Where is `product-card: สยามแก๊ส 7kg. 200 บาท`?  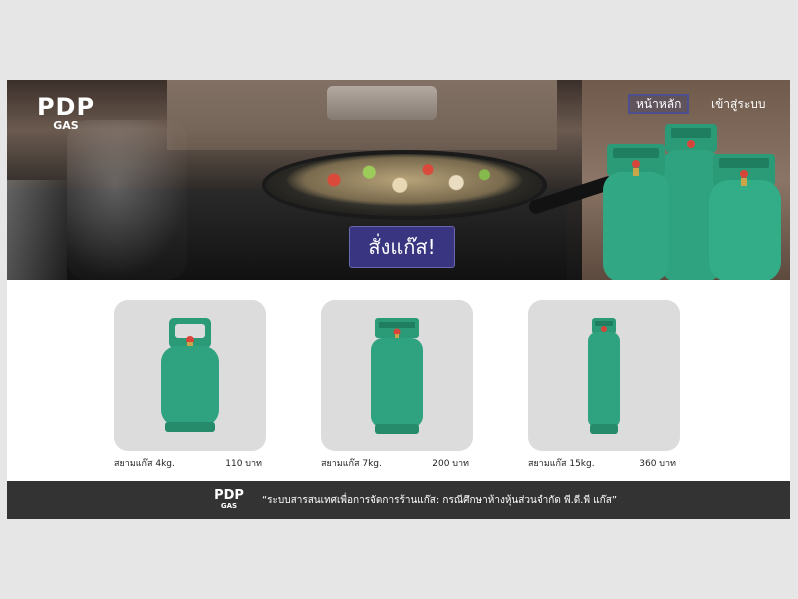 product-card: สยามแก๊ส 7kg. 200 บาท is located at coordinates (397, 385).